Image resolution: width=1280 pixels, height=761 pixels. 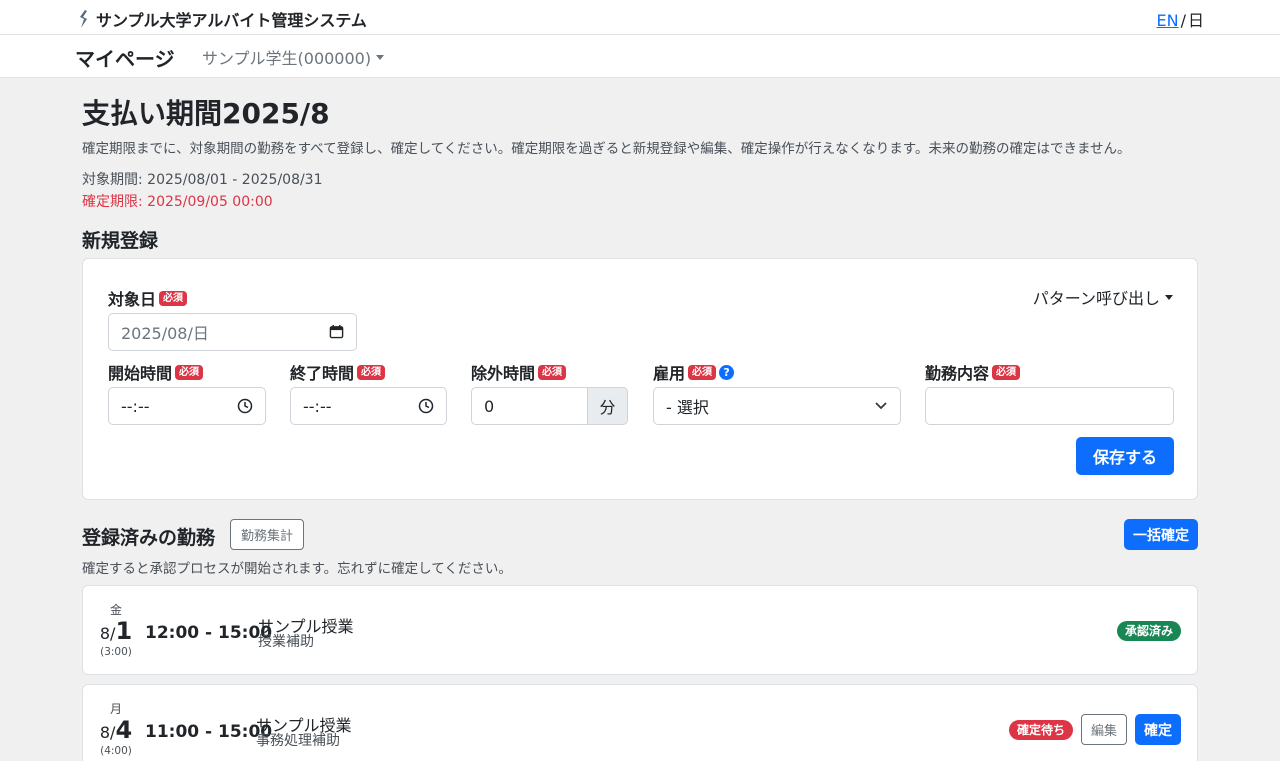 I want to click on edit-button: 編集, so click(x=1104, y=729).